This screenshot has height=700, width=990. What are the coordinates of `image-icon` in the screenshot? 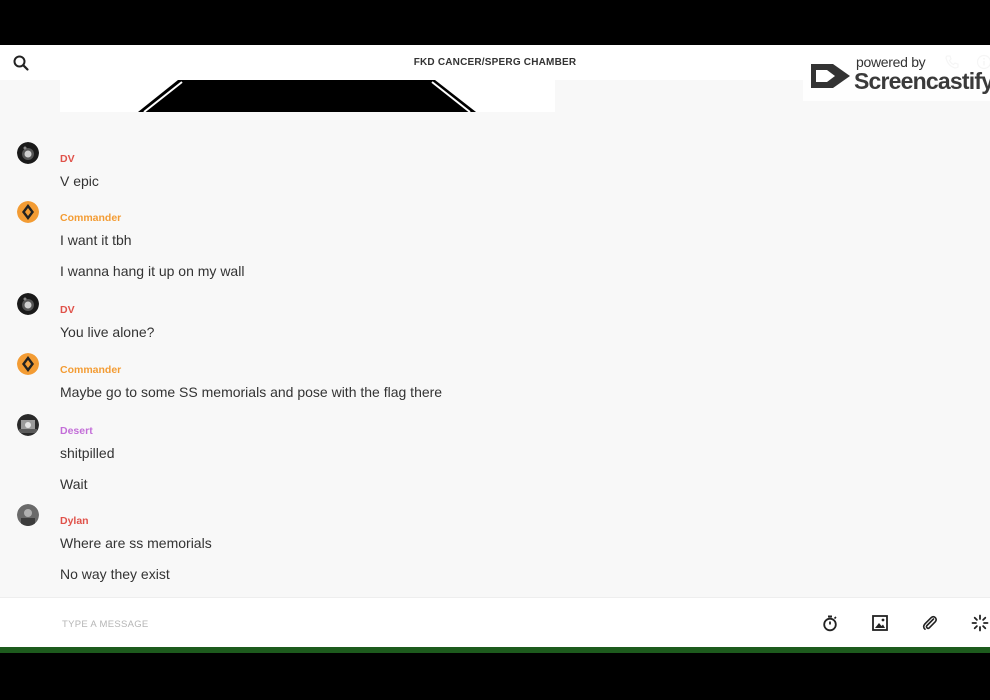 It's located at (880, 623).